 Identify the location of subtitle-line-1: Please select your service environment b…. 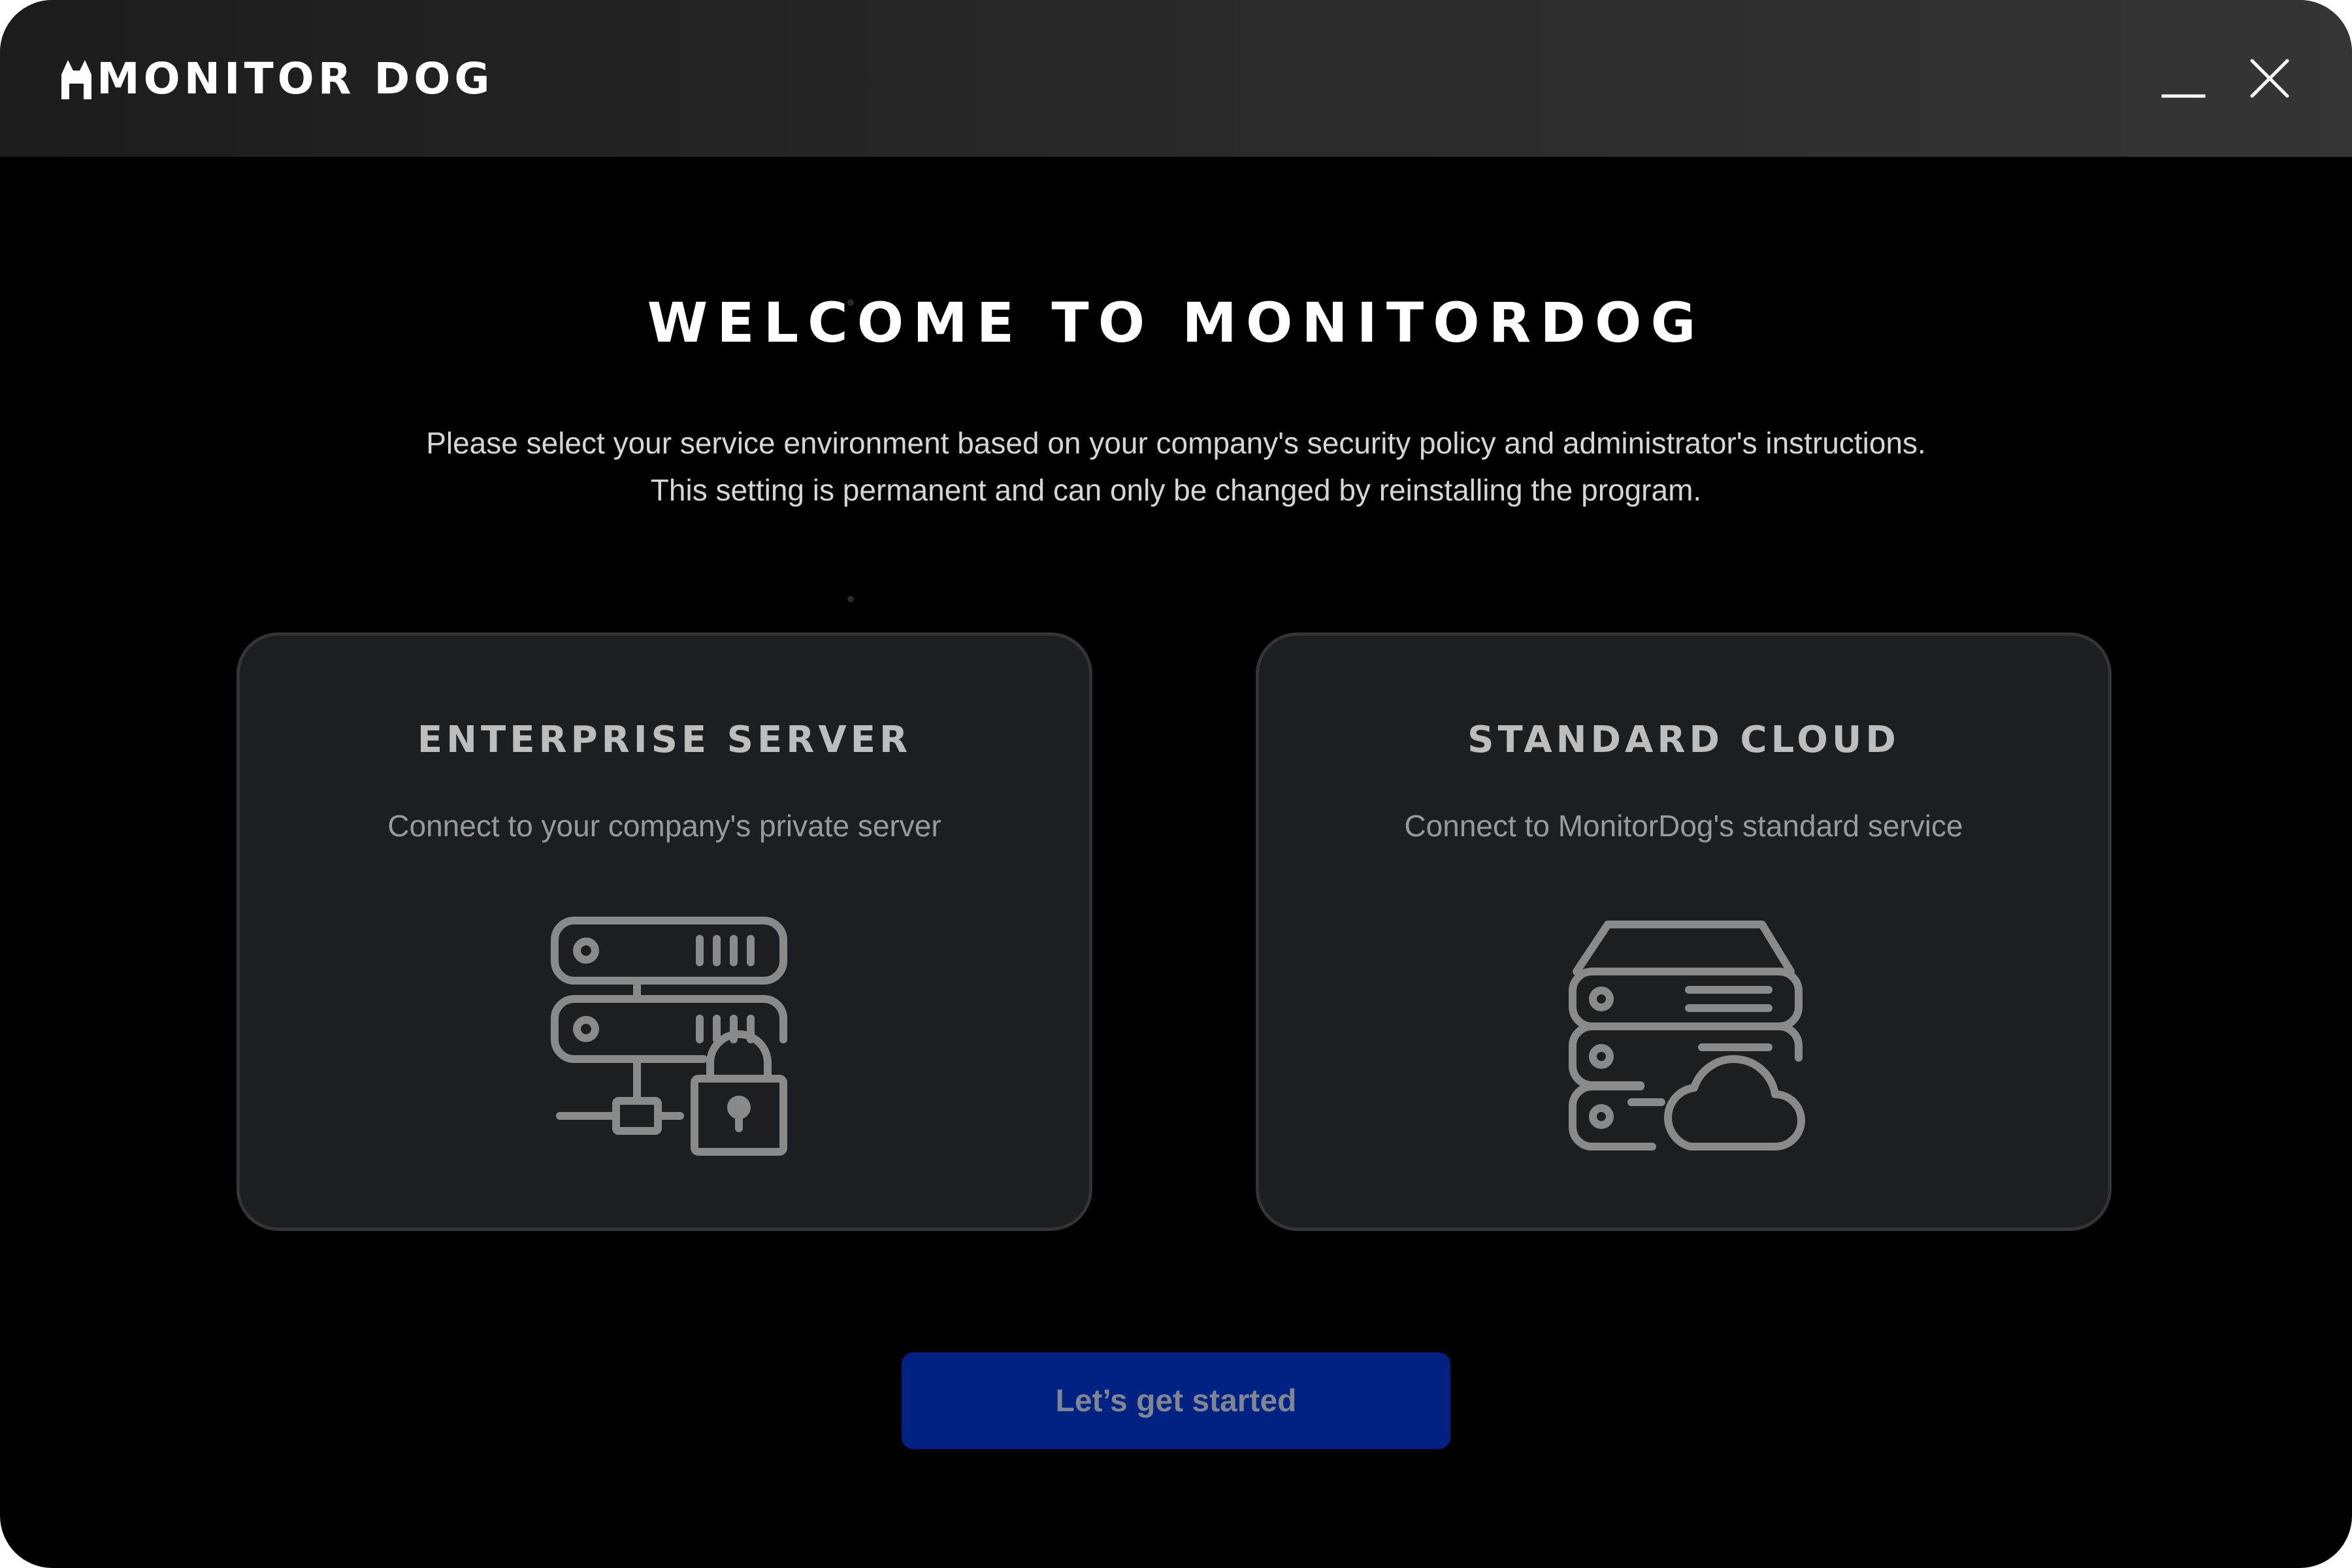
(1176, 443).